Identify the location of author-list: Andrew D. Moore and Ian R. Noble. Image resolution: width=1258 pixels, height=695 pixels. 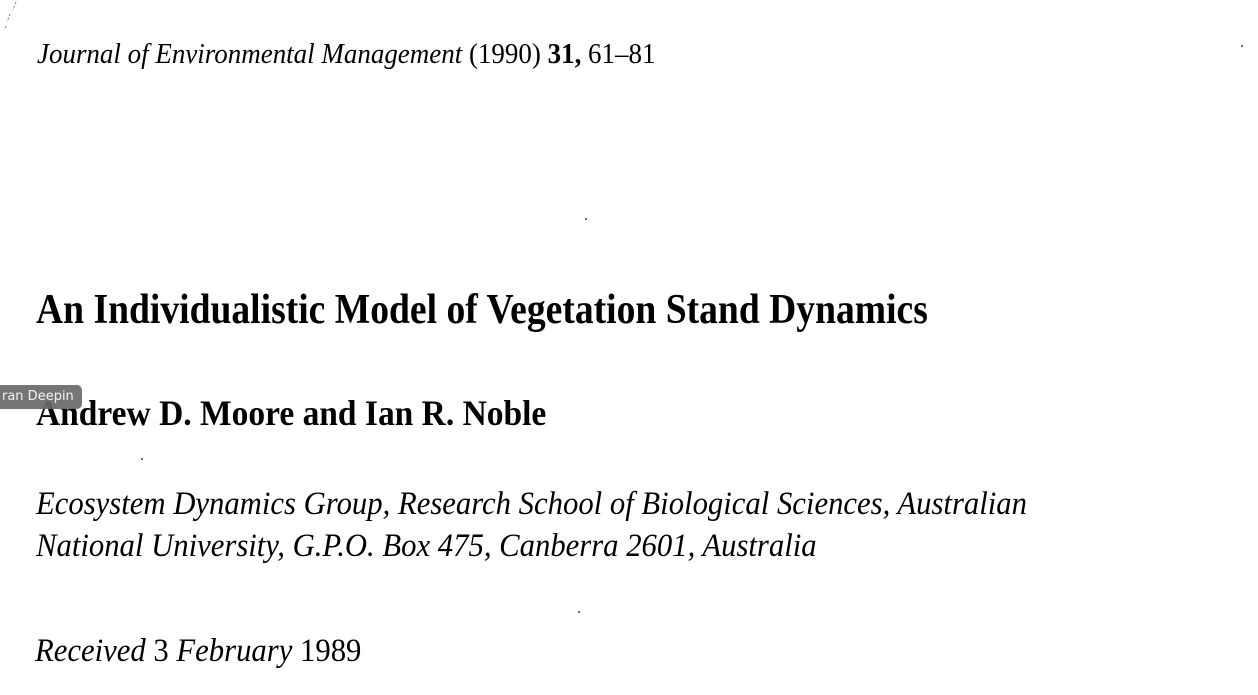
(291, 413).